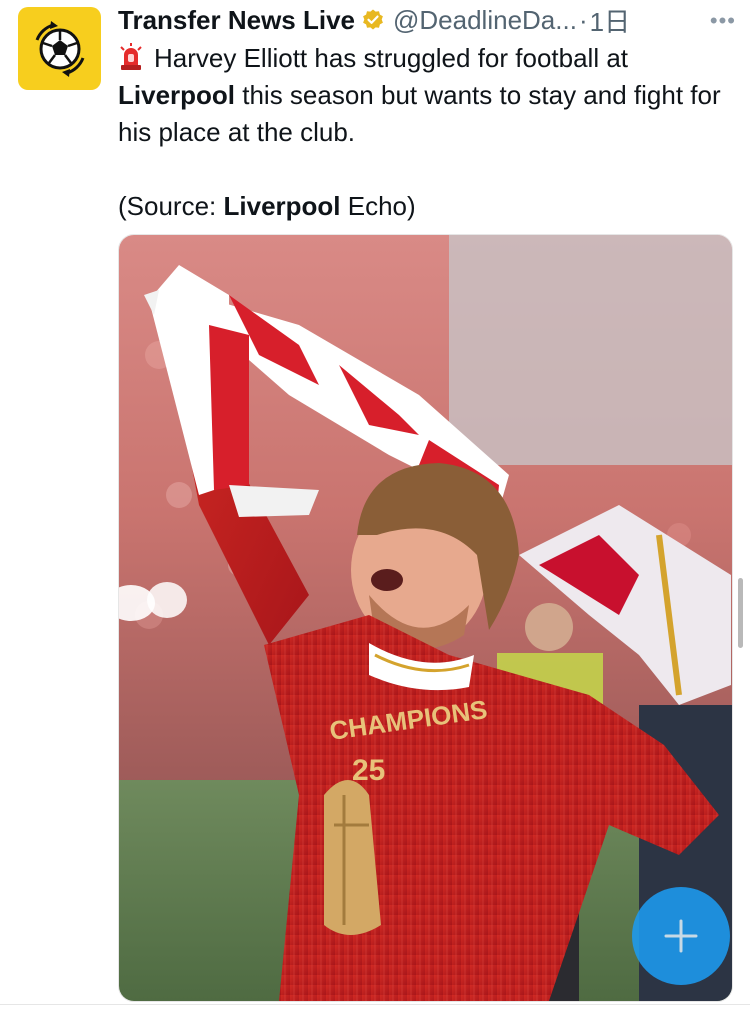  What do you see at coordinates (423, 206) in the screenshot?
I see `tweet-source: (Source: Liverpool Echo)` at bounding box center [423, 206].